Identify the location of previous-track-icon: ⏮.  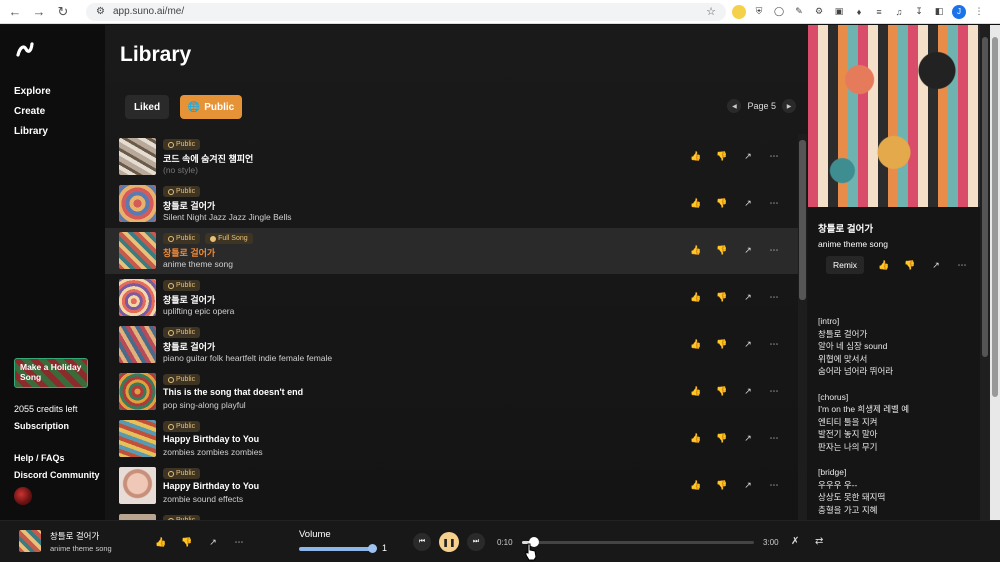
(422, 542).